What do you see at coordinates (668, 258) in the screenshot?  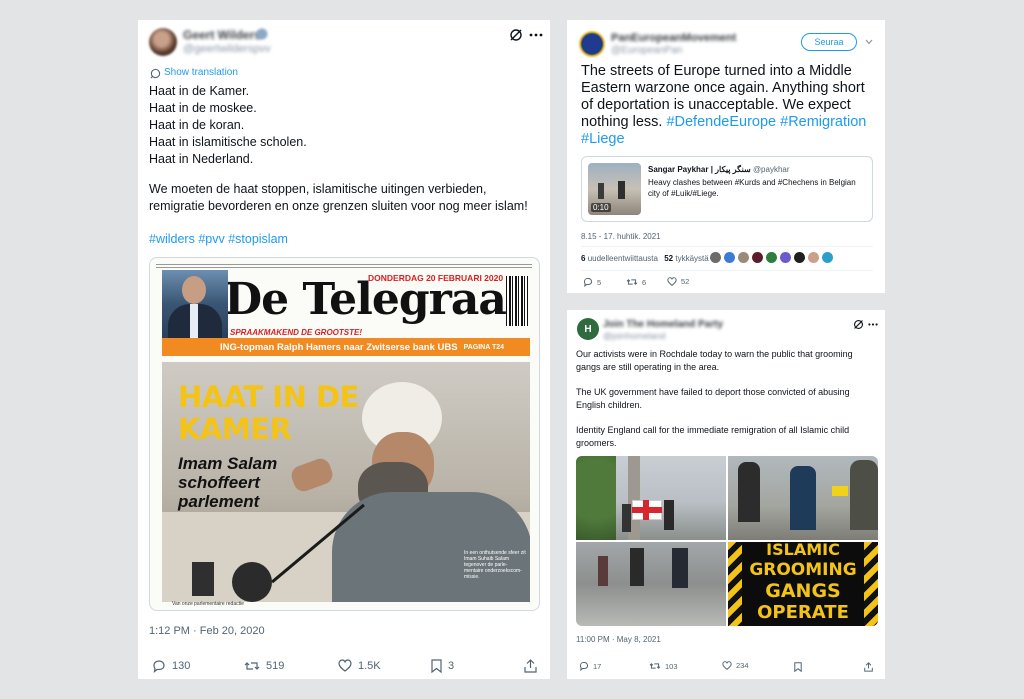 I see `likes-count: 52` at bounding box center [668, 258].